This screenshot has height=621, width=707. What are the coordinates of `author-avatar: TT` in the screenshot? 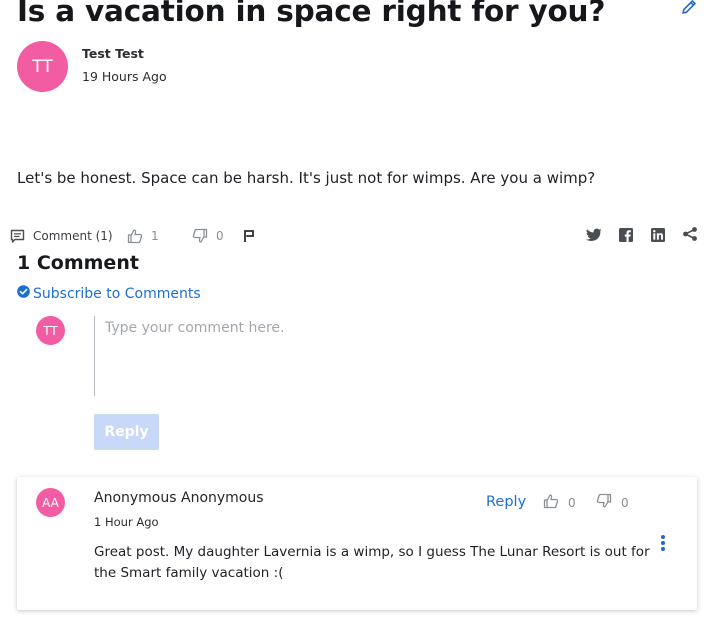 It's located at (42, 66).